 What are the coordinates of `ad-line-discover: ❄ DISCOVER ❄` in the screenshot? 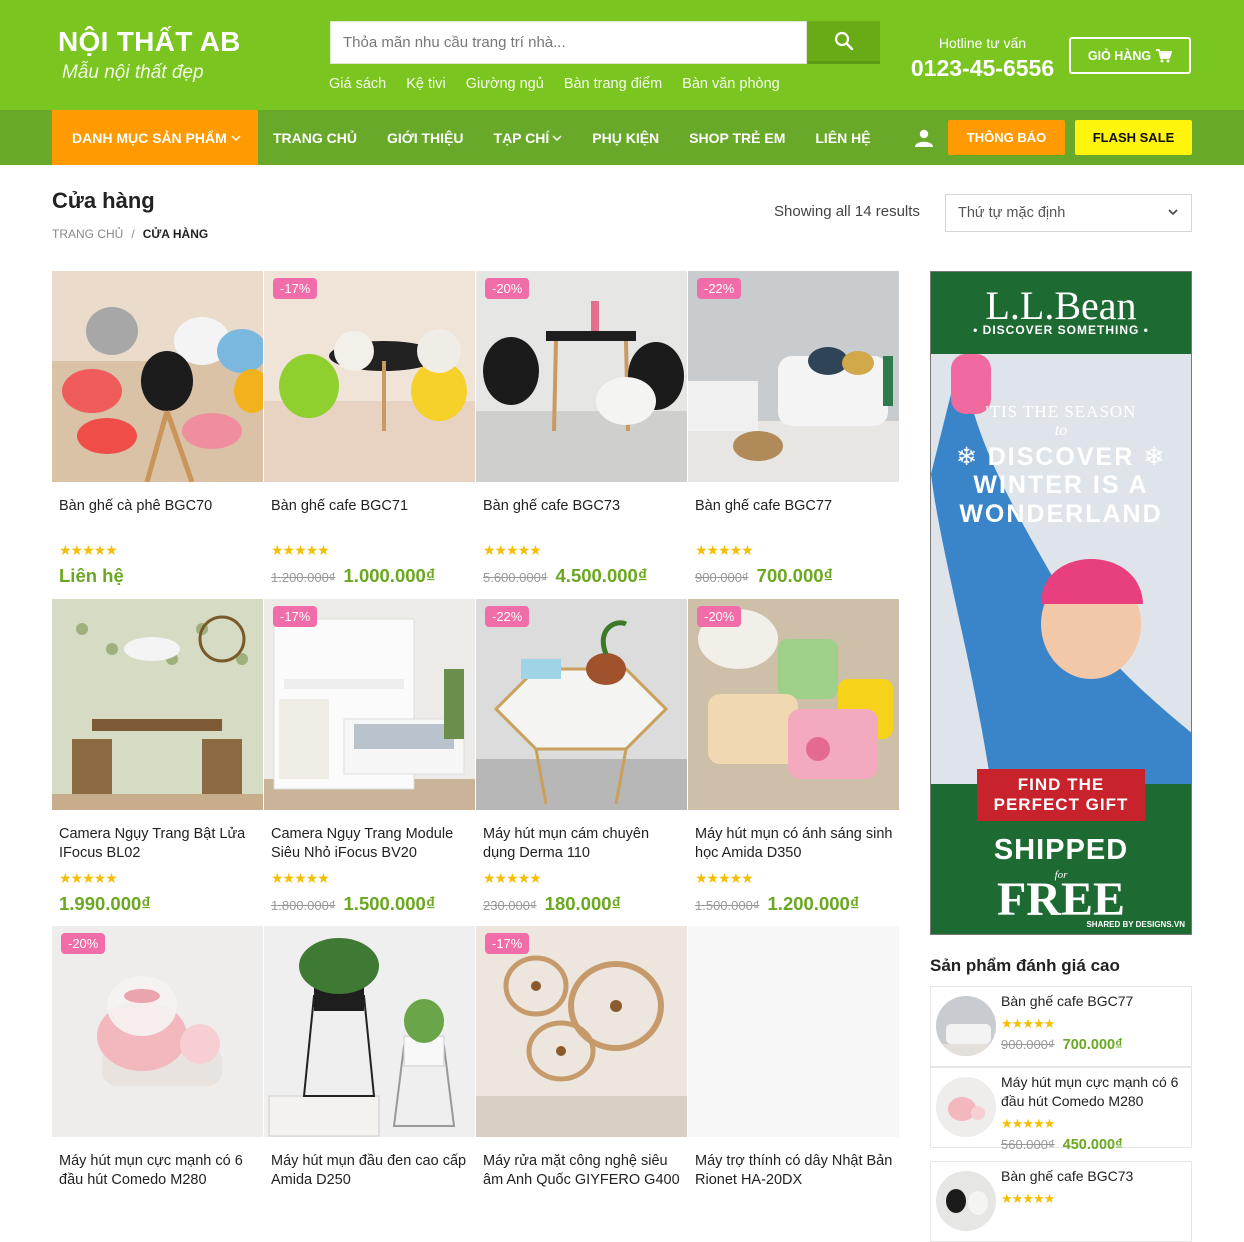 It's located at (1061, 457).